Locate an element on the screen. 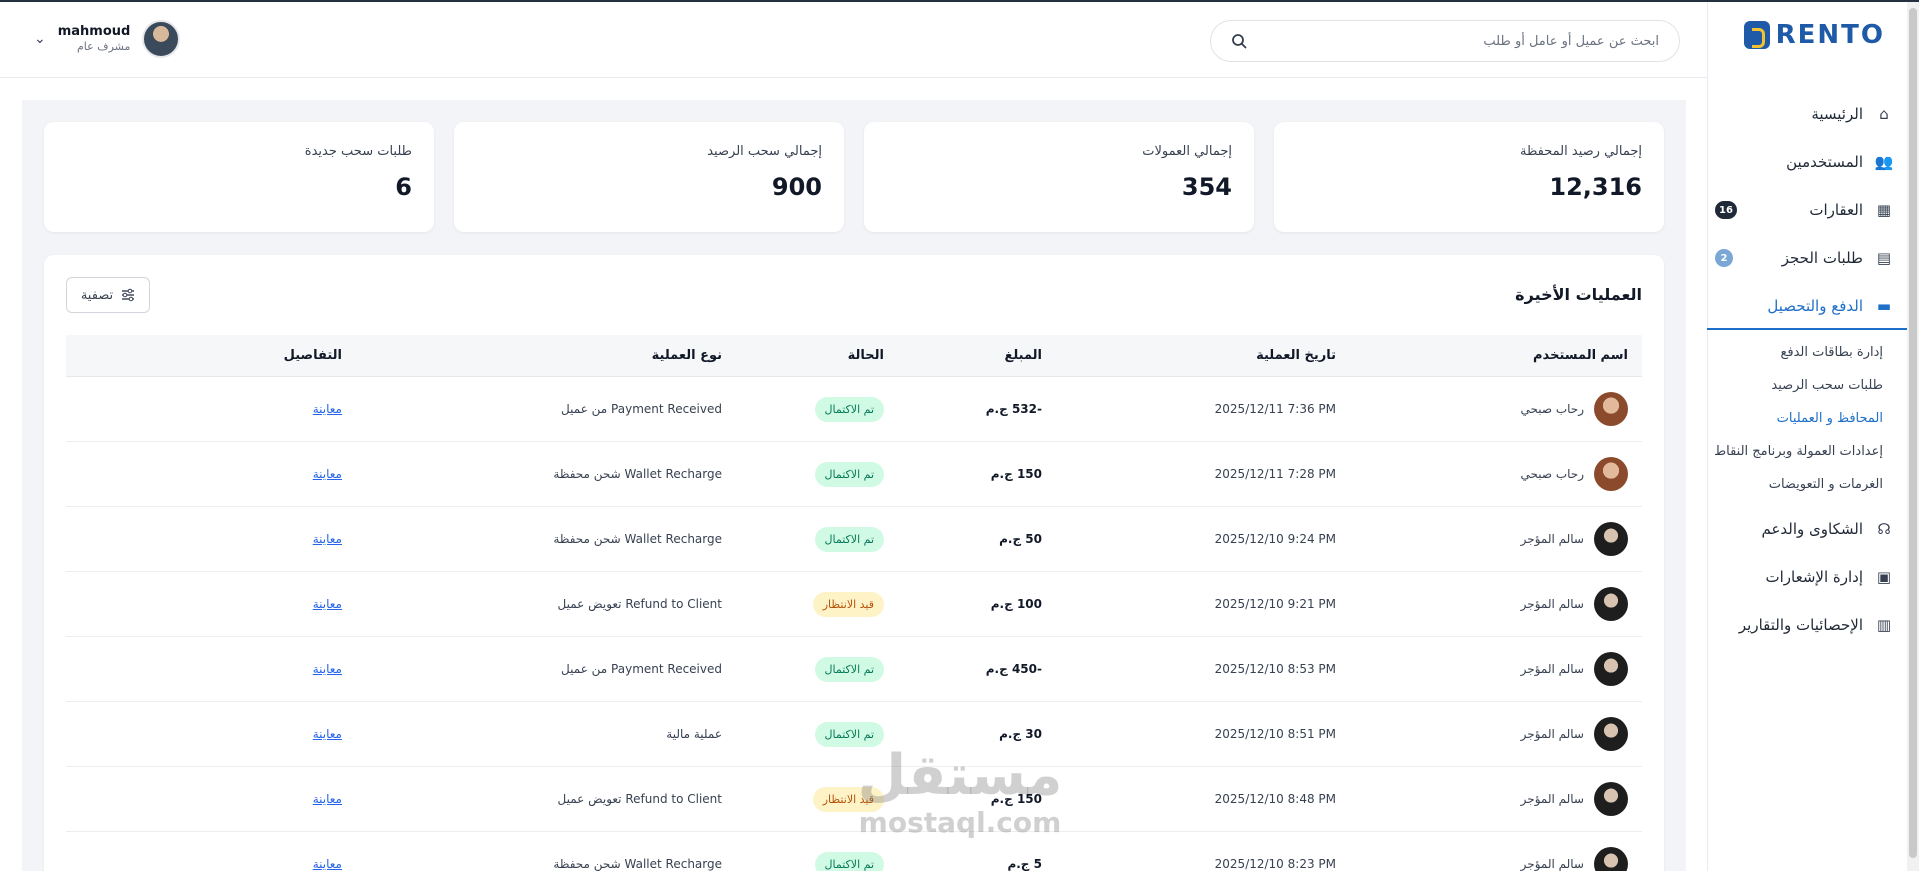 The width and height of the screenshot is (1919, 871). stat-card-new-withdrawal-requests: طلبات سحب جديدة 6 is located at coordinates (239, 177).